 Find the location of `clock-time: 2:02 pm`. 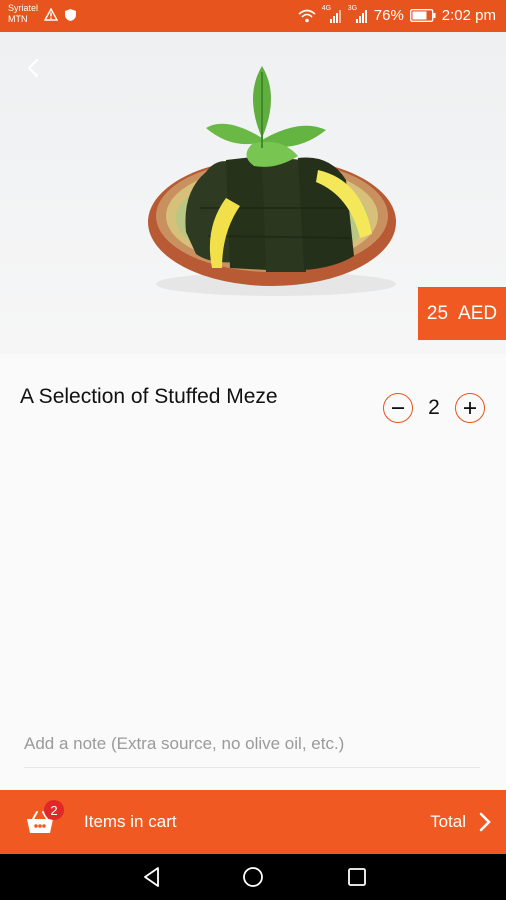

clock-time: 2:02 pm is located at coordinates (468, 15).